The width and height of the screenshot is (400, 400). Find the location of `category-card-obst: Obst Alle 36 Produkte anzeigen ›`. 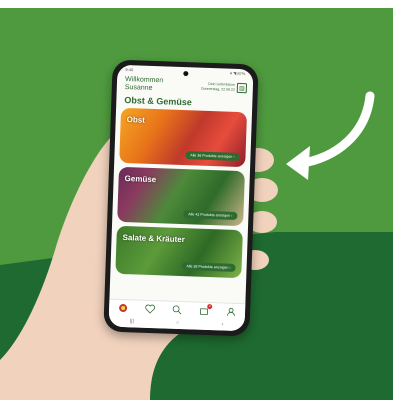

category-card-obst: Obst Alle 36 Produkte anzeigen › is located at coordinates (183, 137).